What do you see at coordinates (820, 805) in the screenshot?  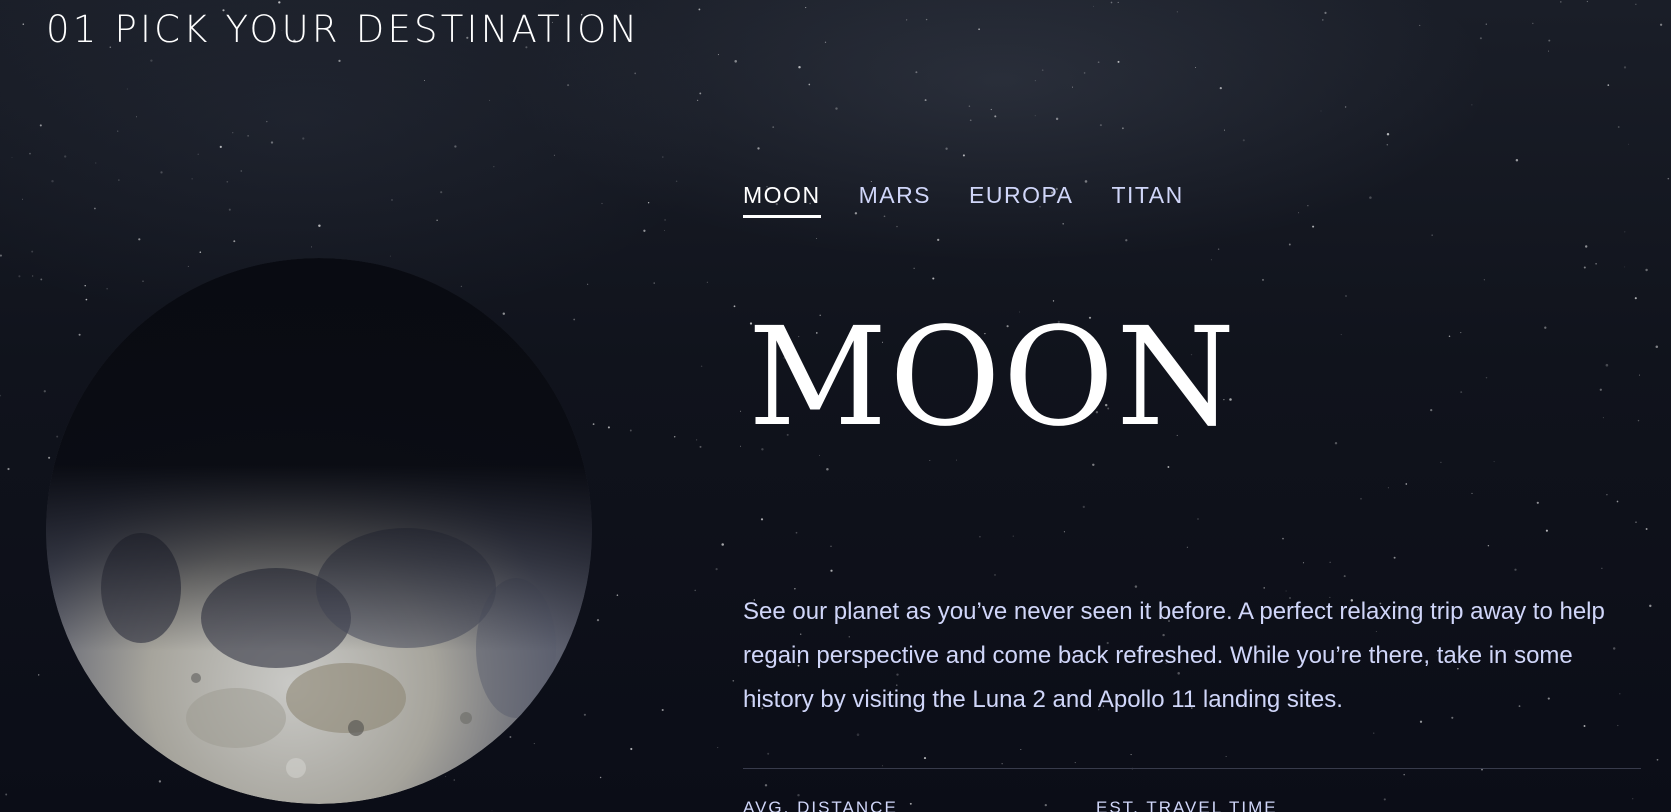 I see `avg-distance-label: AVG. DISTANCE` at bounding box center [820, 805].